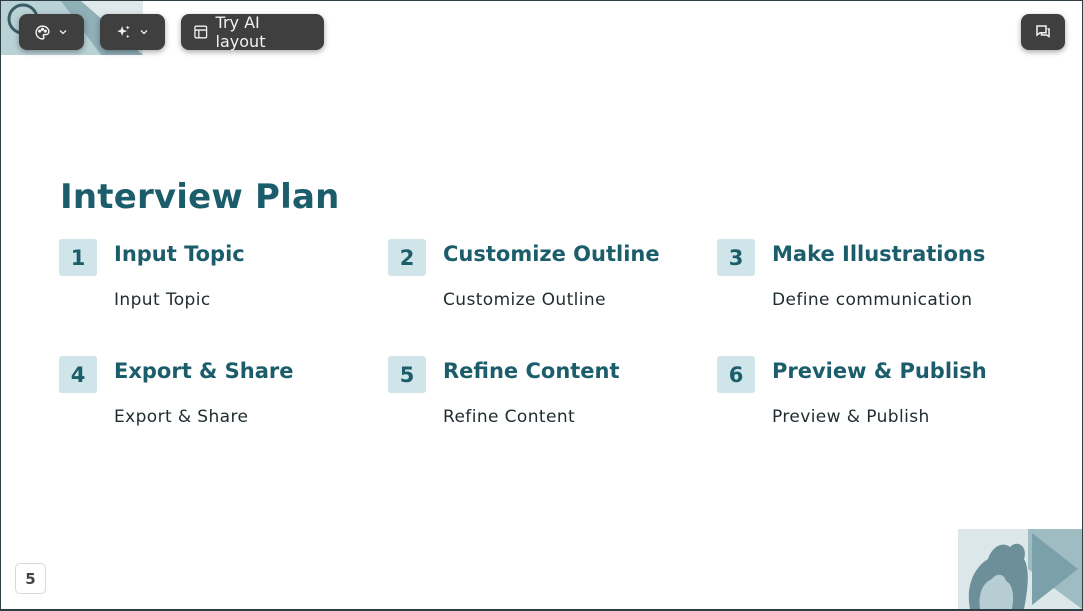 The width and height of the screenshot is (1083, 611). What do you see at coordinates (509, 417) in the screenshot?
I see `step-description: Refine Content` at bounding box center [509, 417].